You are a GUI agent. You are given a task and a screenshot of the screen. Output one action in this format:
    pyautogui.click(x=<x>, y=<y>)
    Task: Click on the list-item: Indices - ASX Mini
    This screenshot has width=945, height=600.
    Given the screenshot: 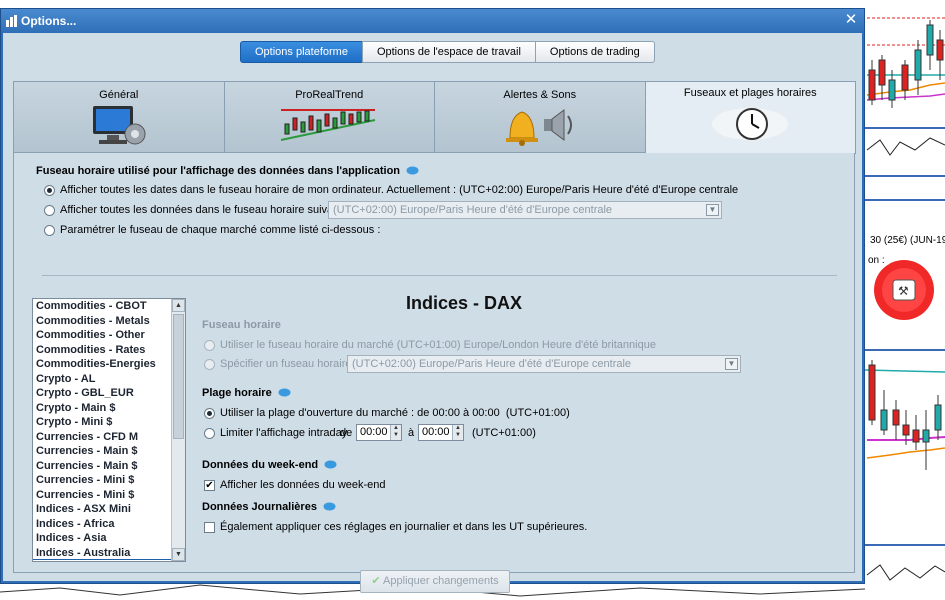 What is the action you would take?
    pyautogui.click(x=109, y=509)
    